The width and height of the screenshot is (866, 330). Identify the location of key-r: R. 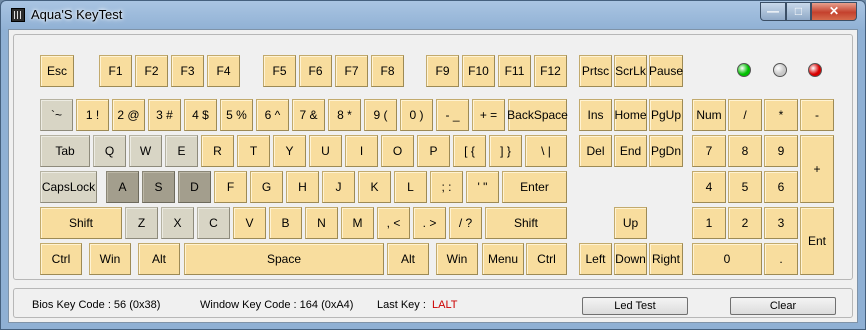
(217, 151).